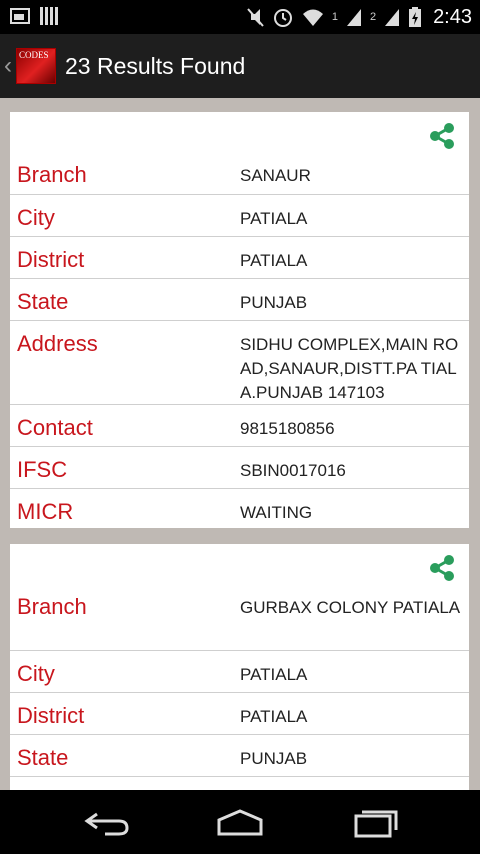  What do you see at coordinates (293, 470) in the screenshot?
I see `field-value: SBIN0017016` at bounding box center [293, 470].